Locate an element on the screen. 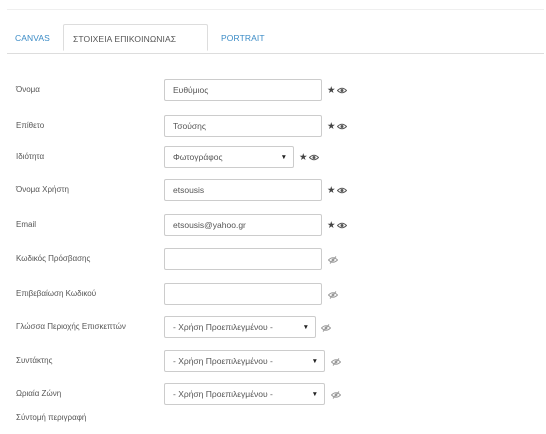 This screenshot has height=434, width=546. password-confirm-label: Επιβεβαίωση Κωδικού is located at coordinates (56, 293).